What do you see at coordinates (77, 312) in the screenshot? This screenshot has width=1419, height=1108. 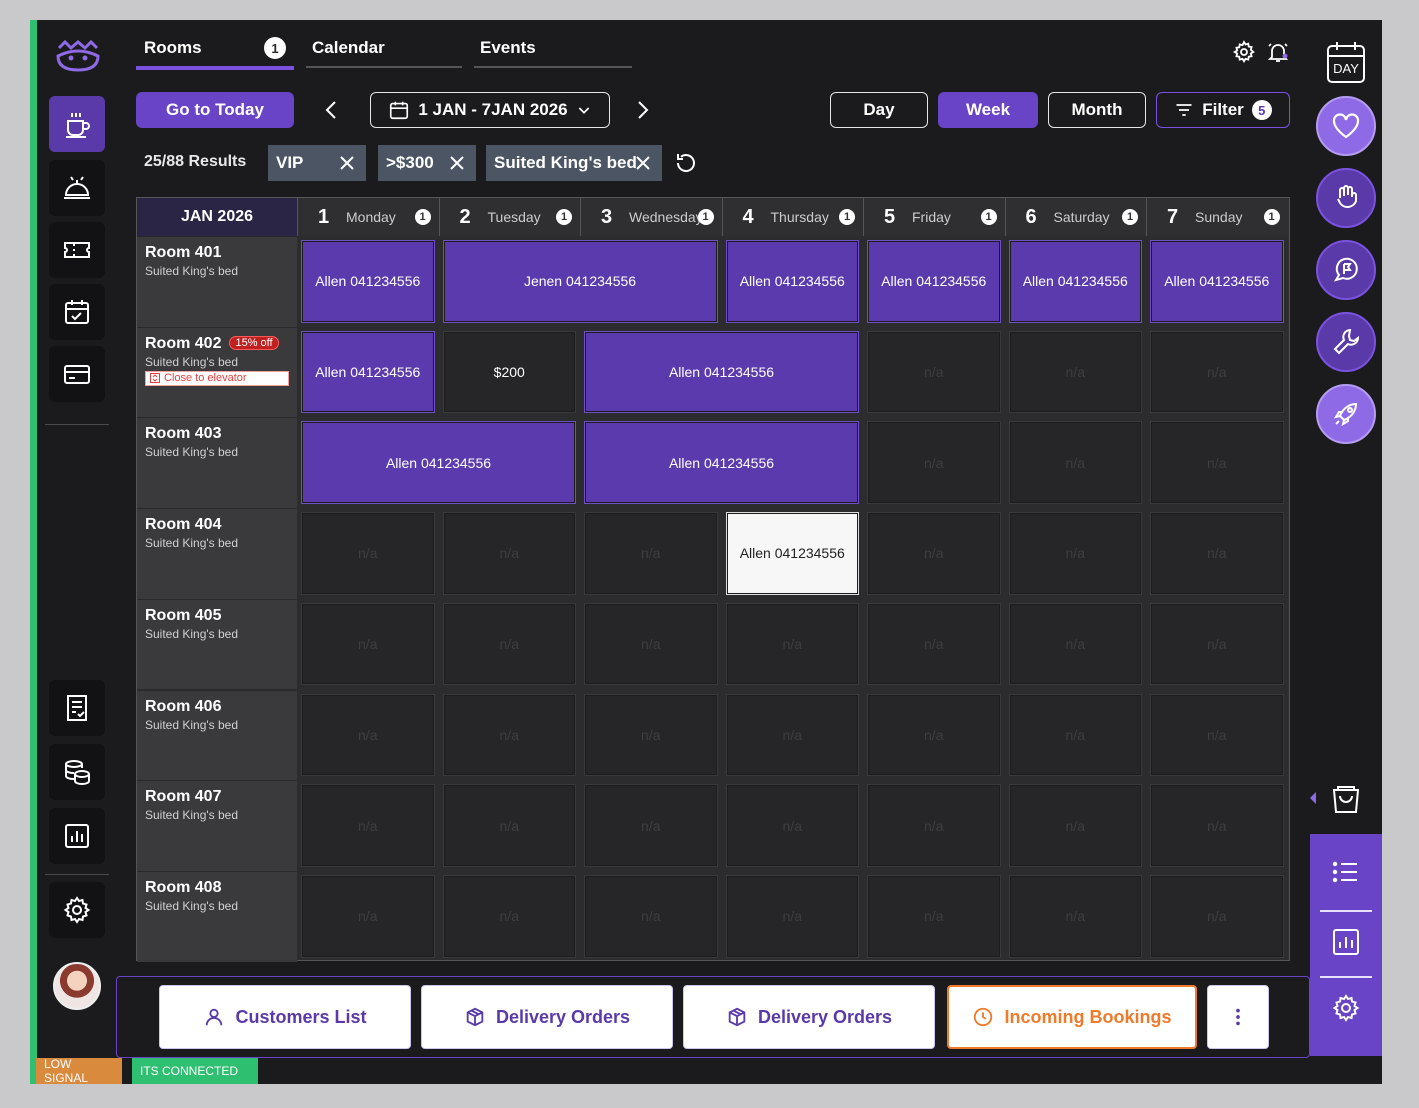 I see `nav-calendar` at bounding box center [77, 312].